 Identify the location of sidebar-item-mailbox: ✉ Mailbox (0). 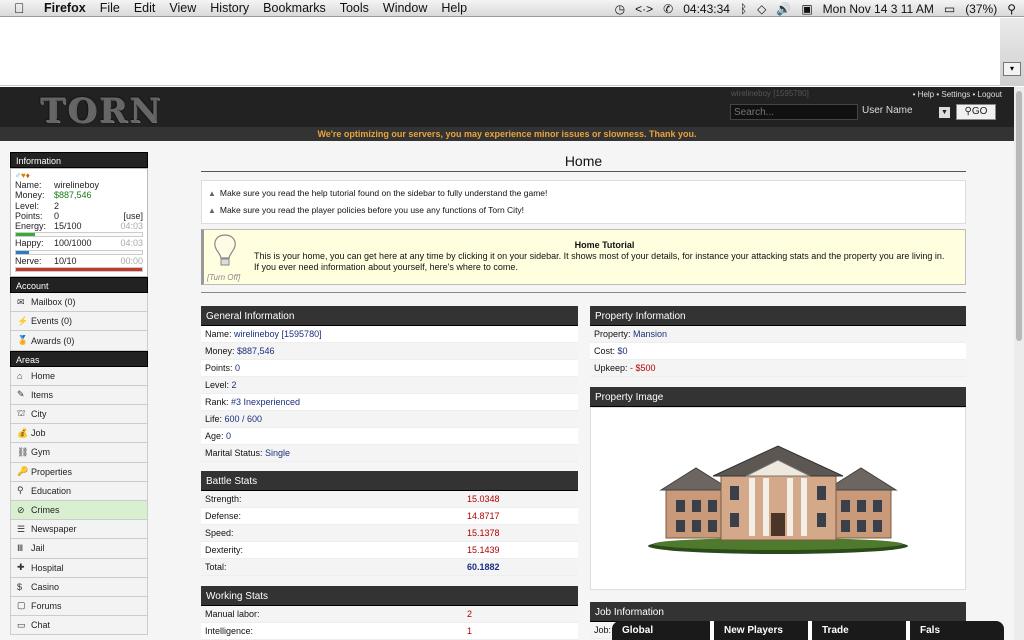
(79, 303).